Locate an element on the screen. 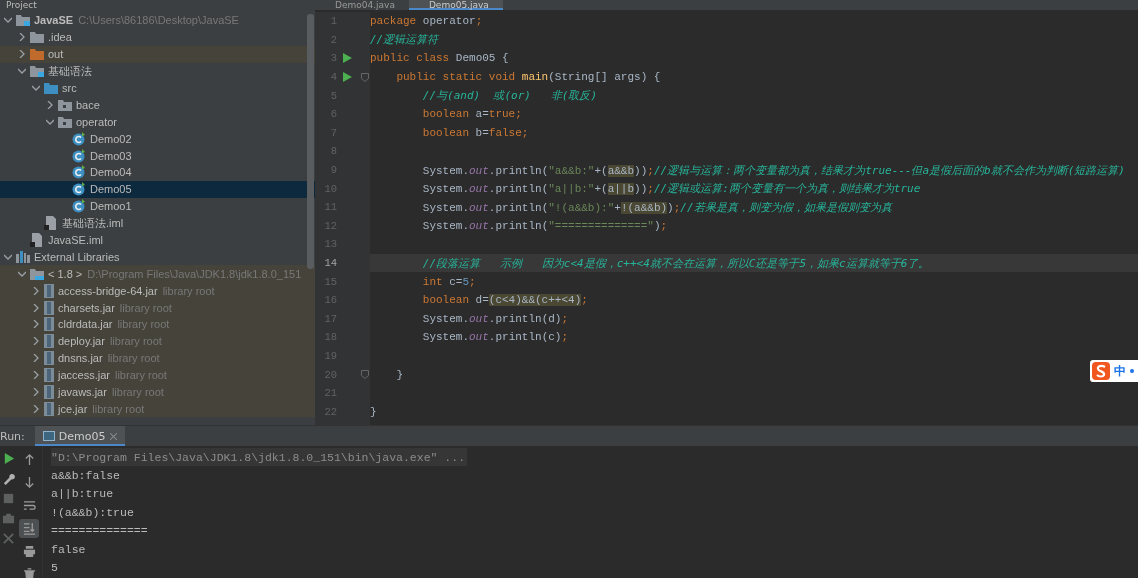  tree-row: Demo03 is located at coordinates (157, 155).